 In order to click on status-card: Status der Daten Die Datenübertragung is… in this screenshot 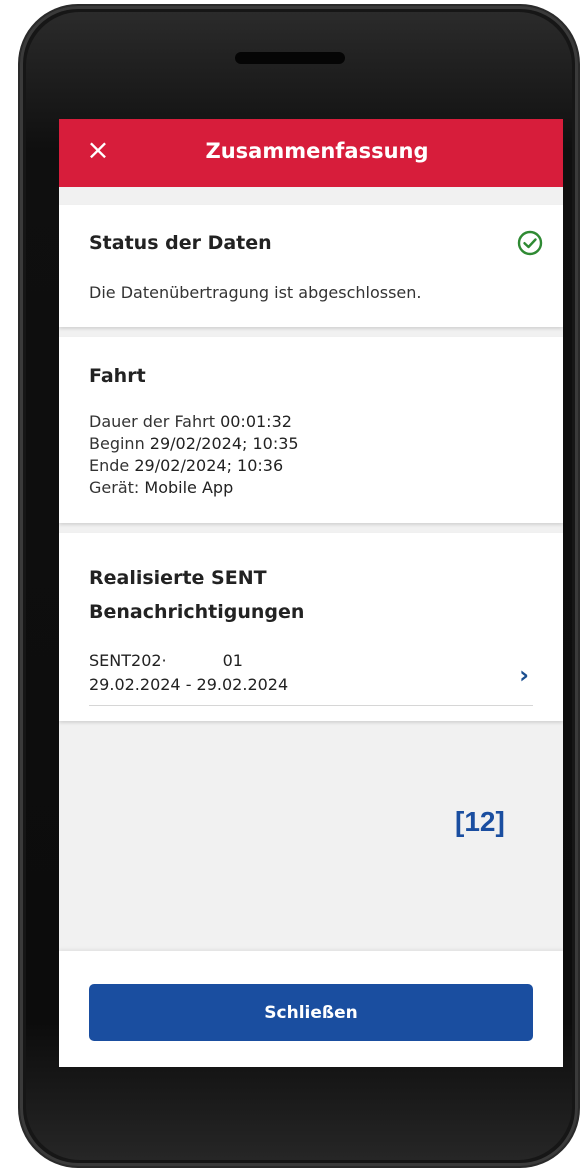, I will do `click(311, 266)`.